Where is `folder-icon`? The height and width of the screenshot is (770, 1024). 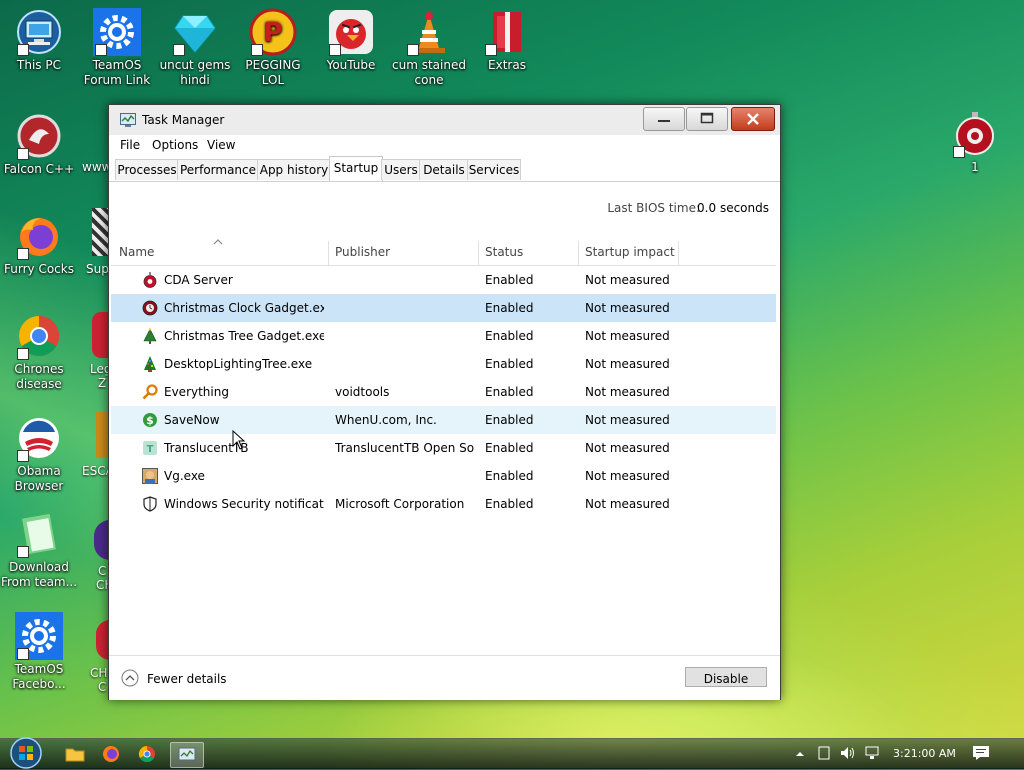
folder-icon is located at coordinates (75, 755).